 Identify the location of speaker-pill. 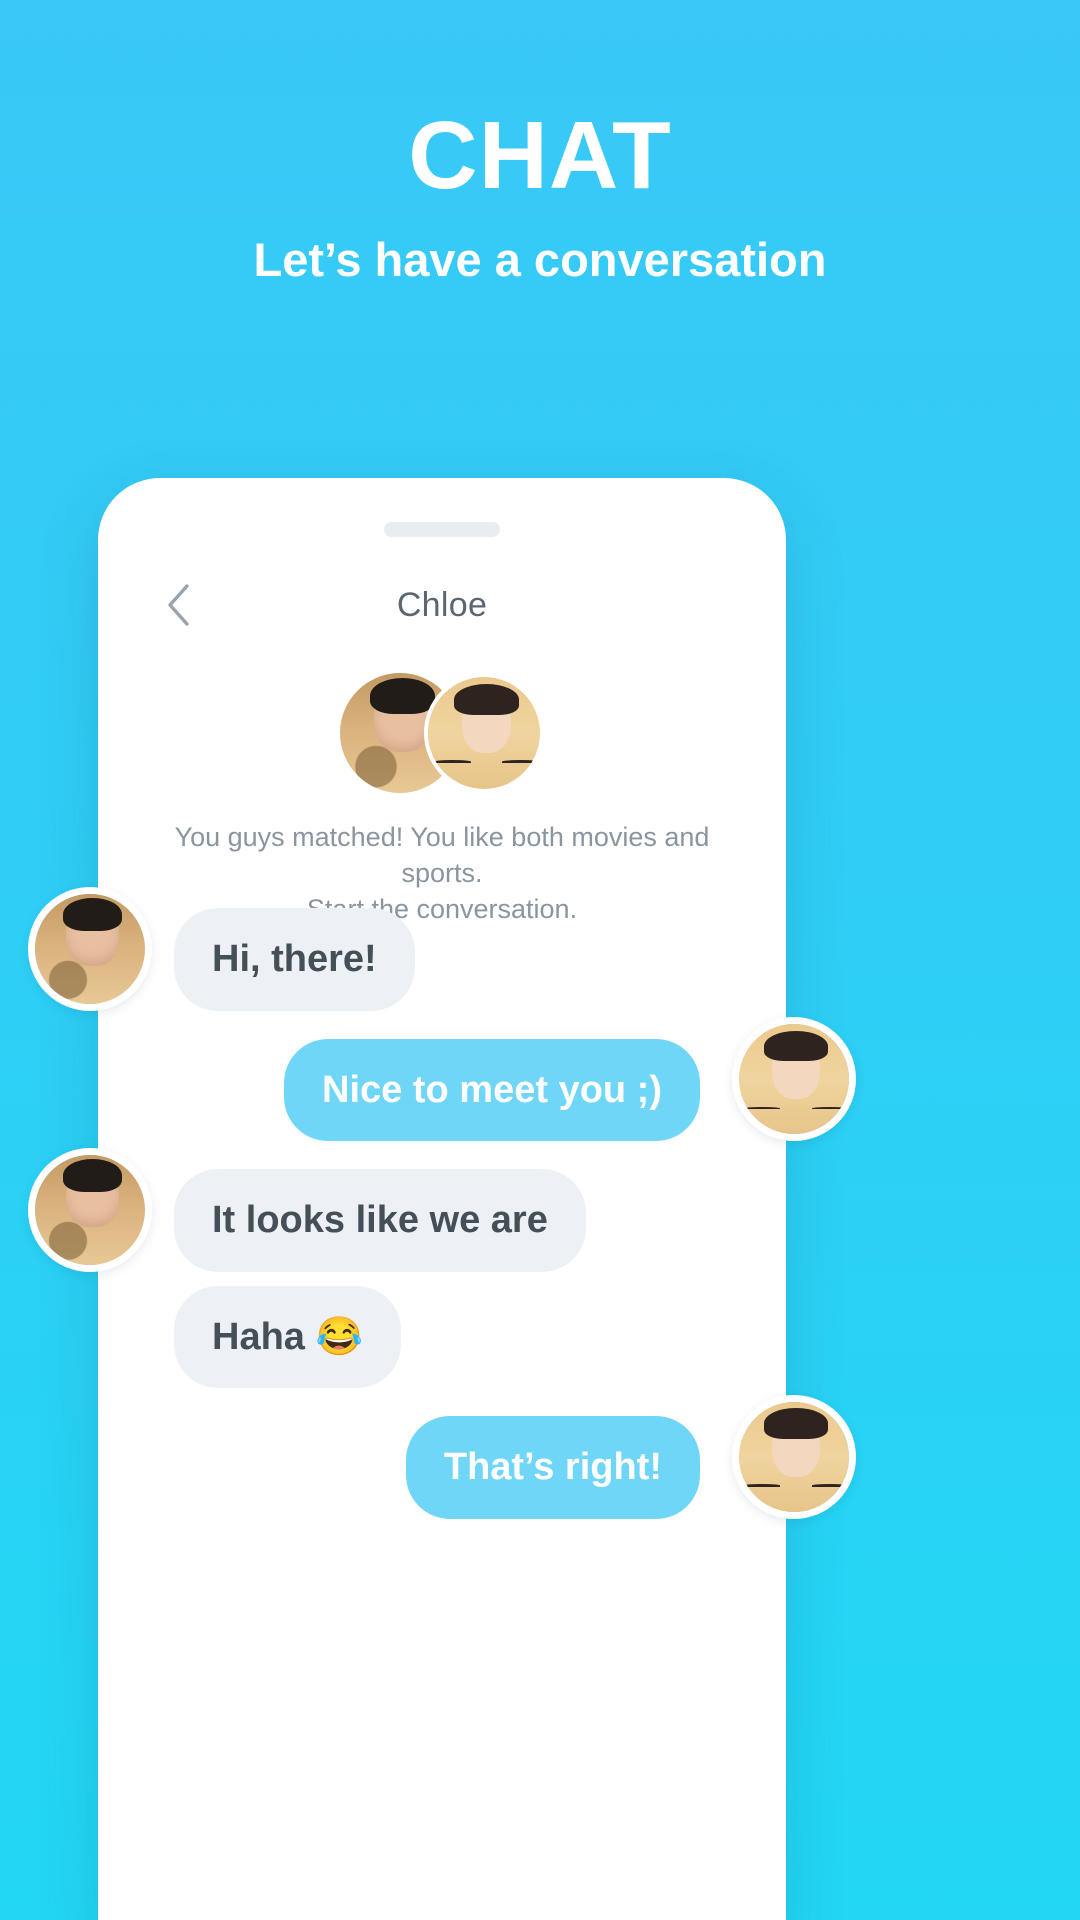
(442, 529).